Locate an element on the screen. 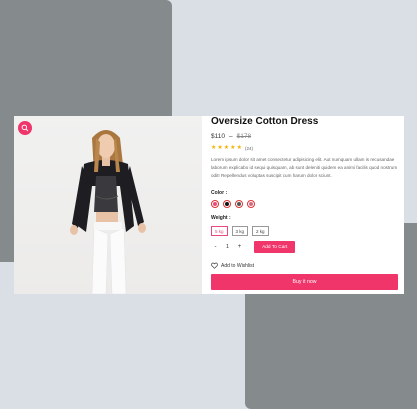 The width and height of the screenshot is (417, 409). quantity-decrease-button: - is located at coordinates (215, 247).